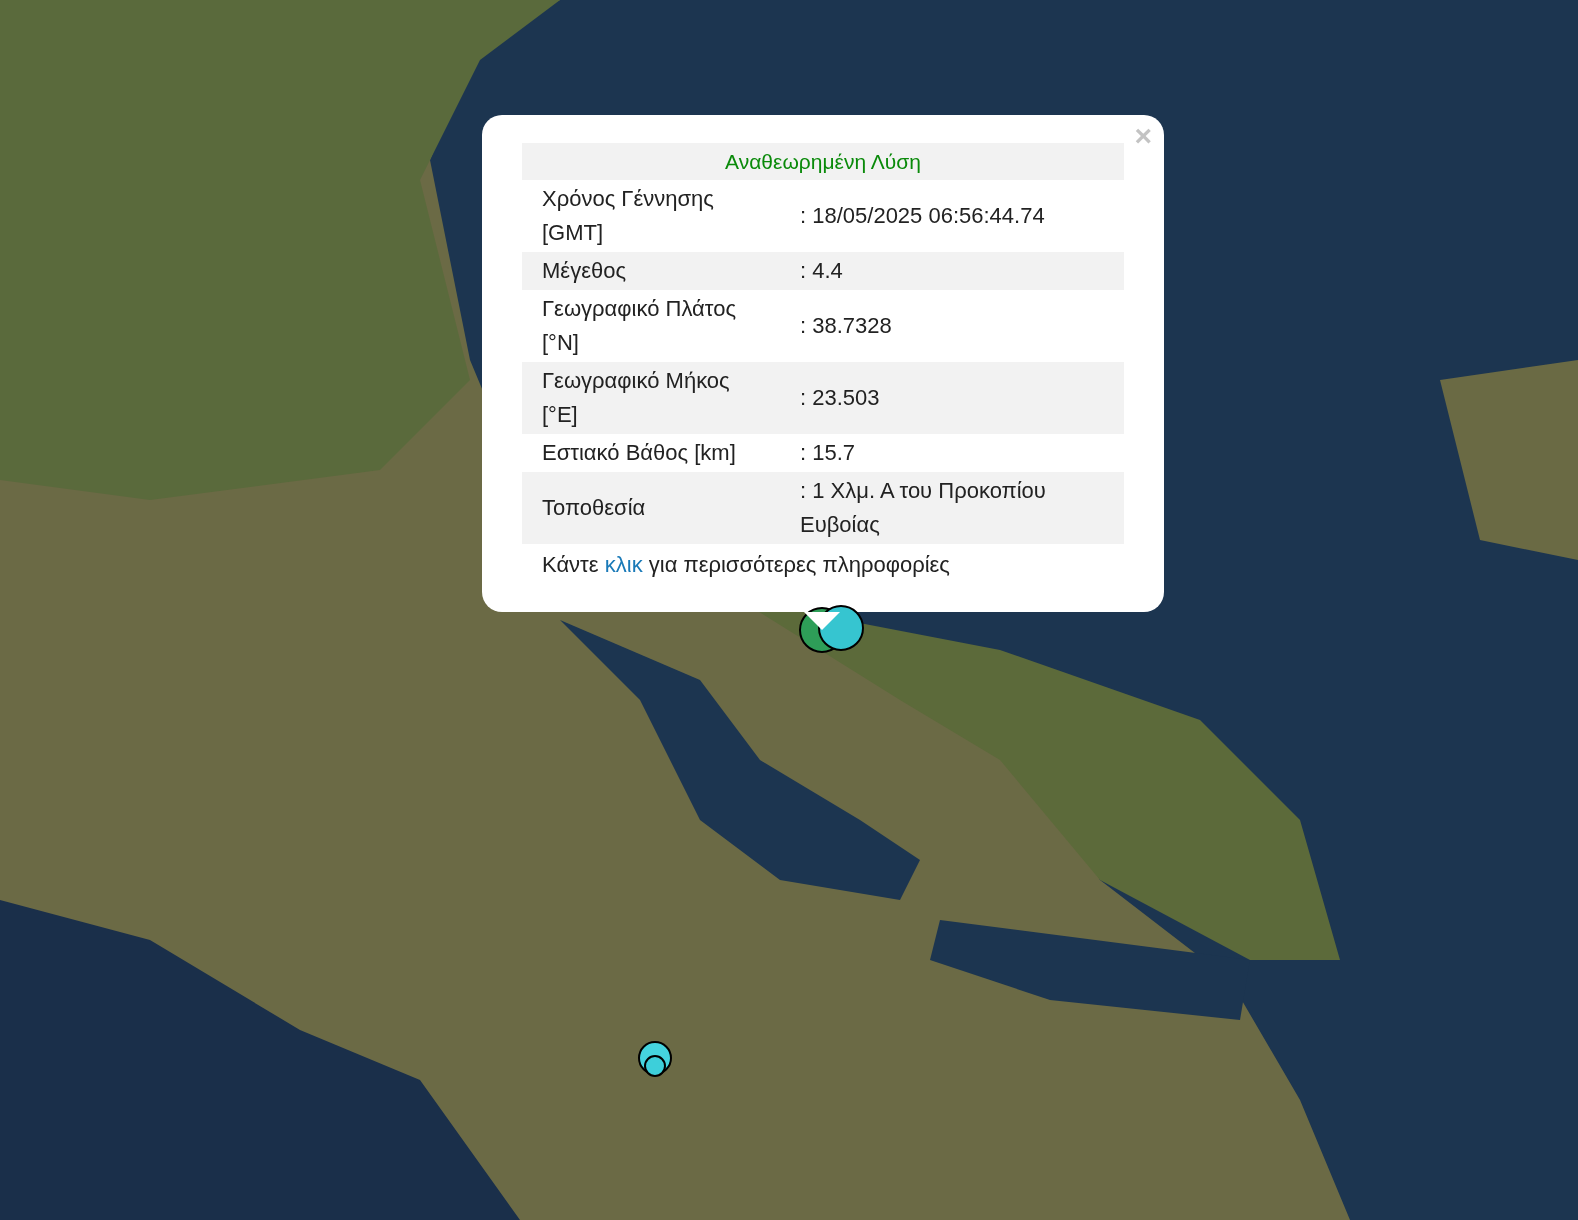  Describe the element at coordinates (840, 398) in the screenshot. I see `field-value: : 23.503` at that location.